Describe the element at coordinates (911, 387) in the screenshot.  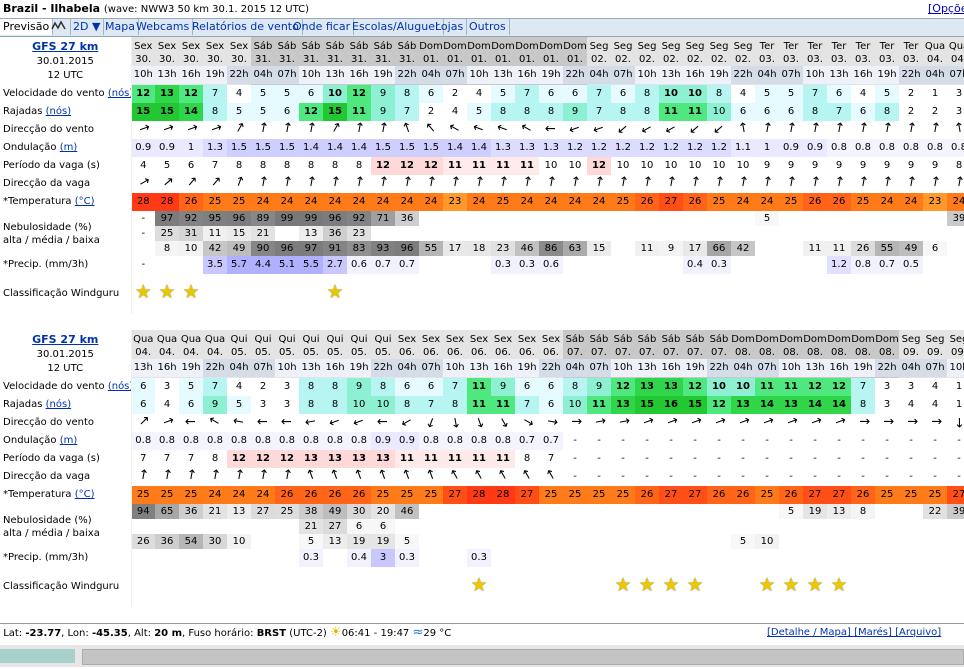
I see `wind-speed-row-cell: 3` at that location.